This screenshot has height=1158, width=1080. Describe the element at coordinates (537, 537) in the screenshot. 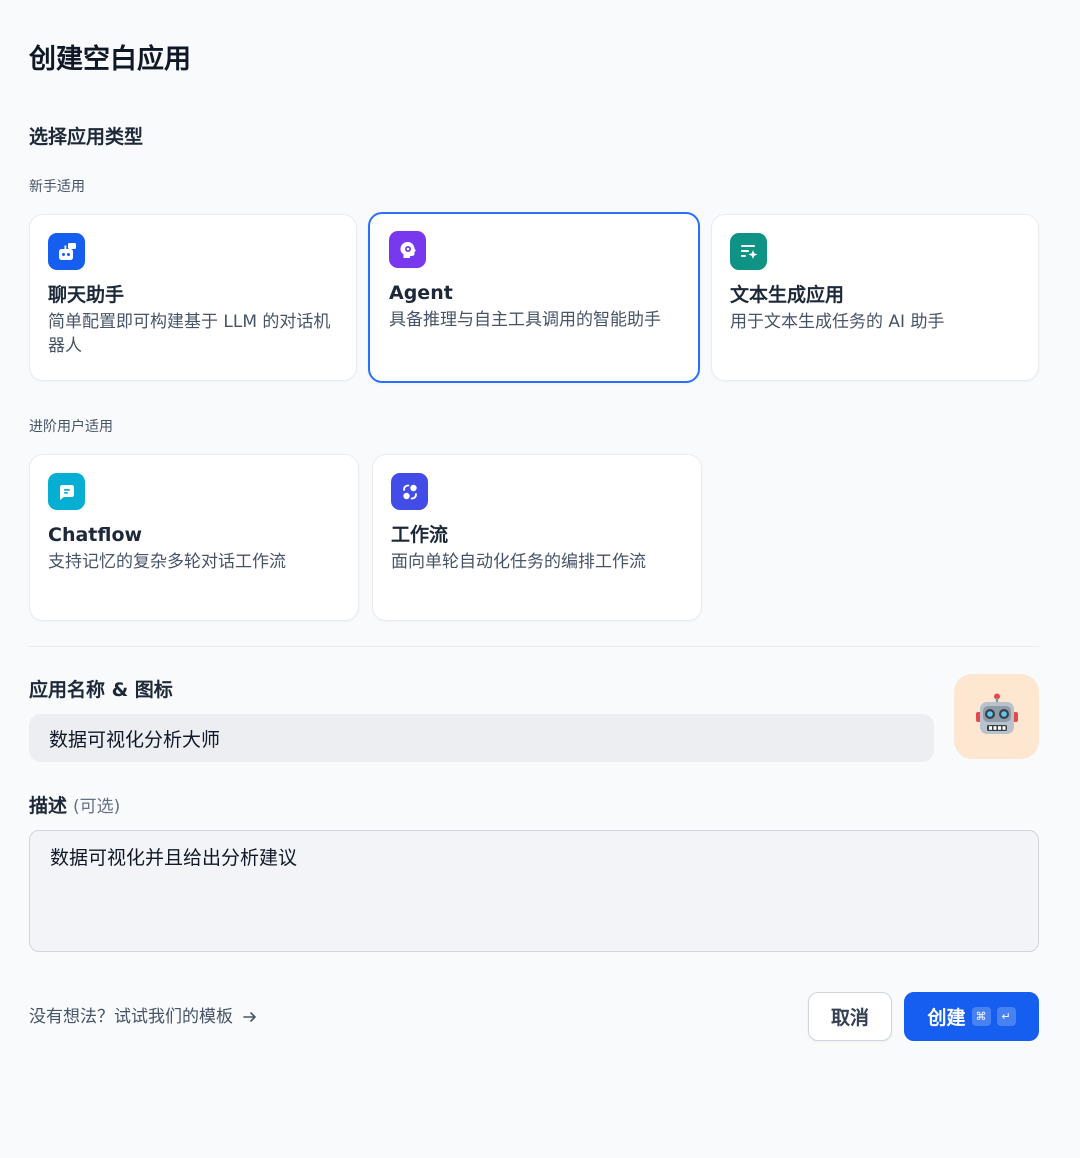

I see `app-type-card-workflow: 工作流 面向单轮自动化任务的编排工作流` at that location.